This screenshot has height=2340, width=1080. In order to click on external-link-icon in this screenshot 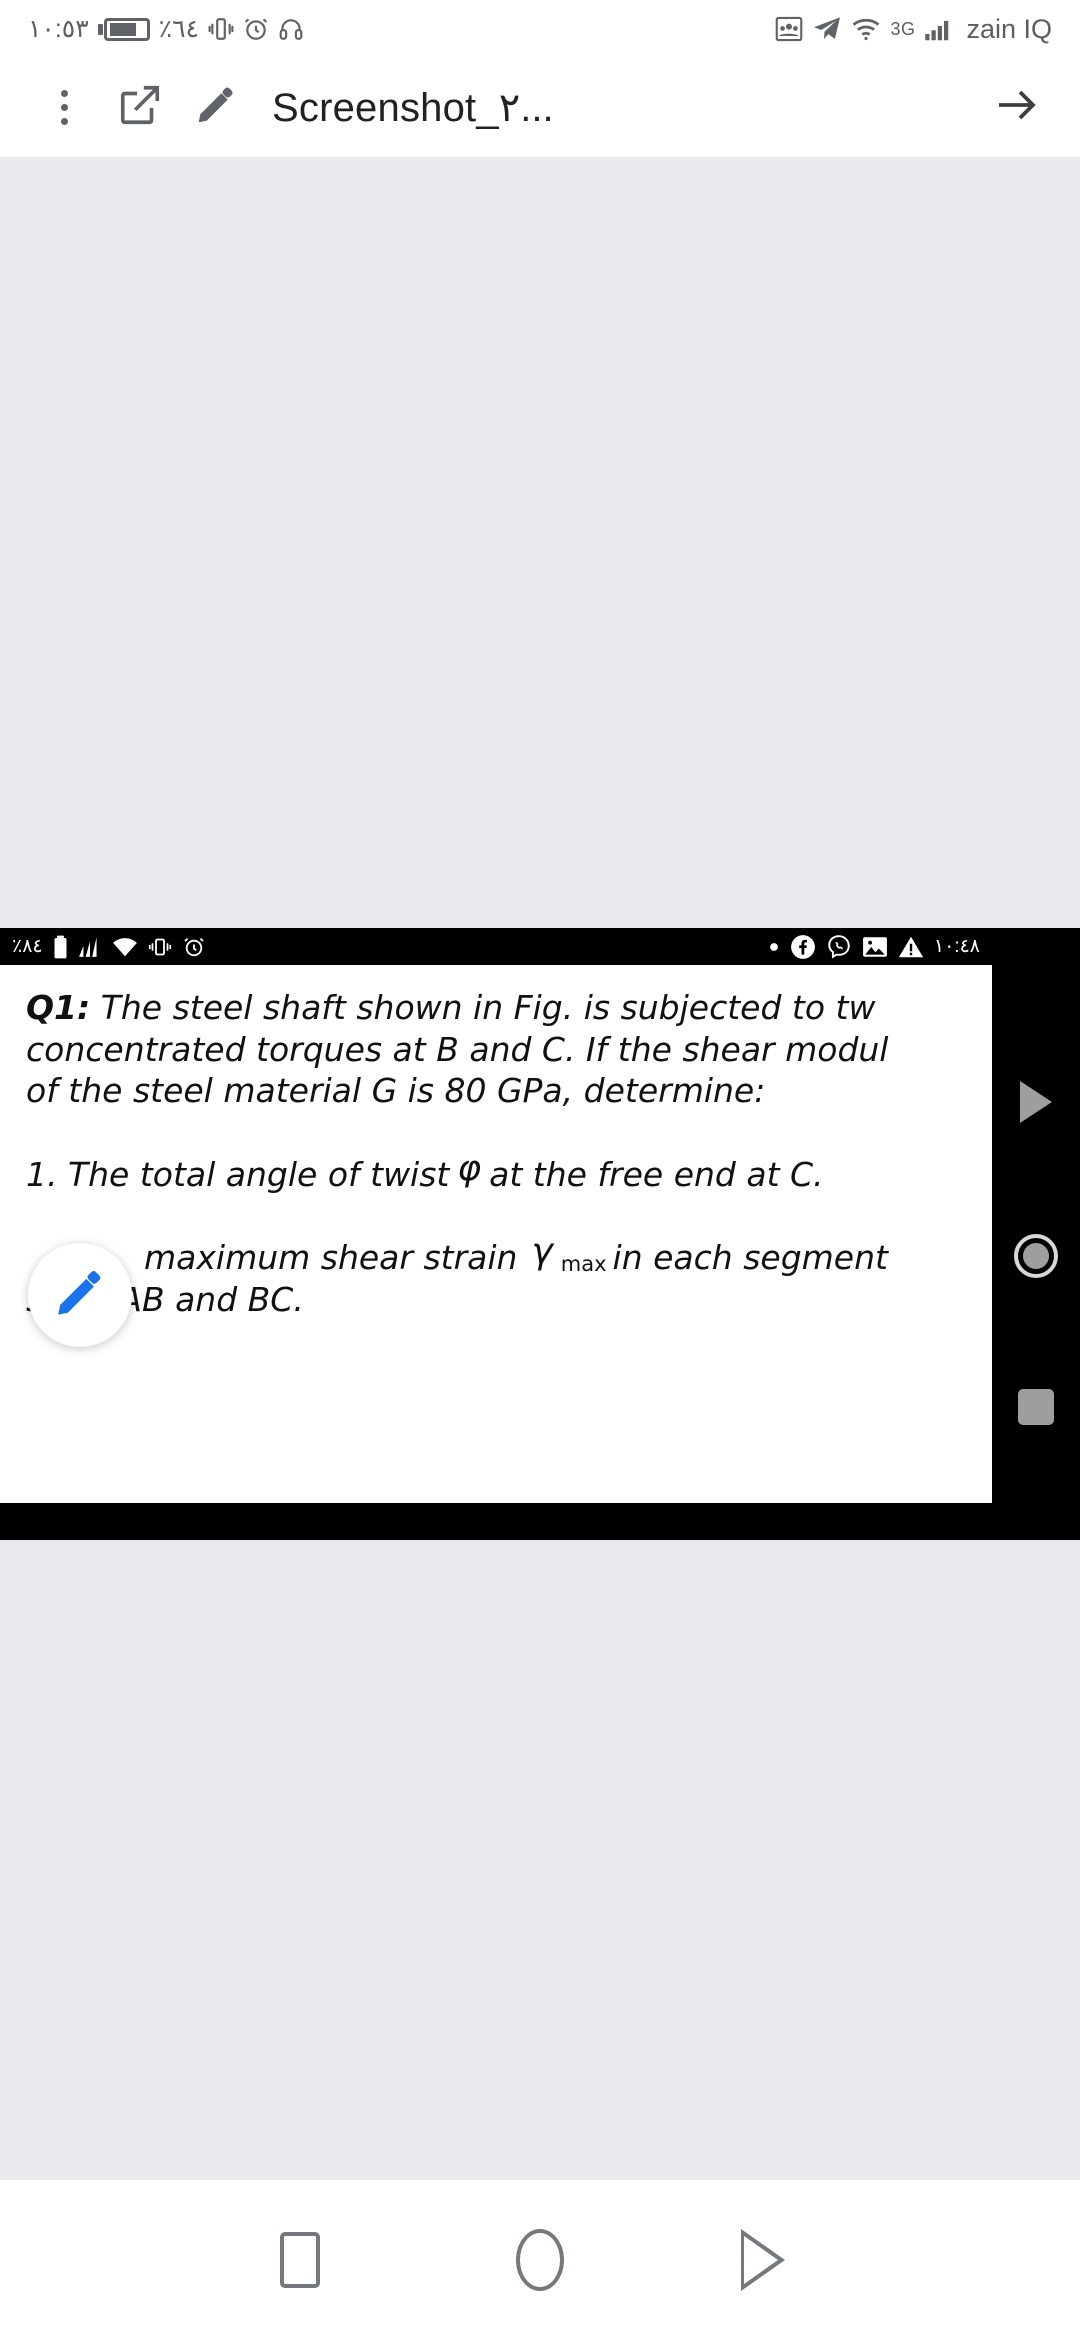, I will do `click(140, 107)`.